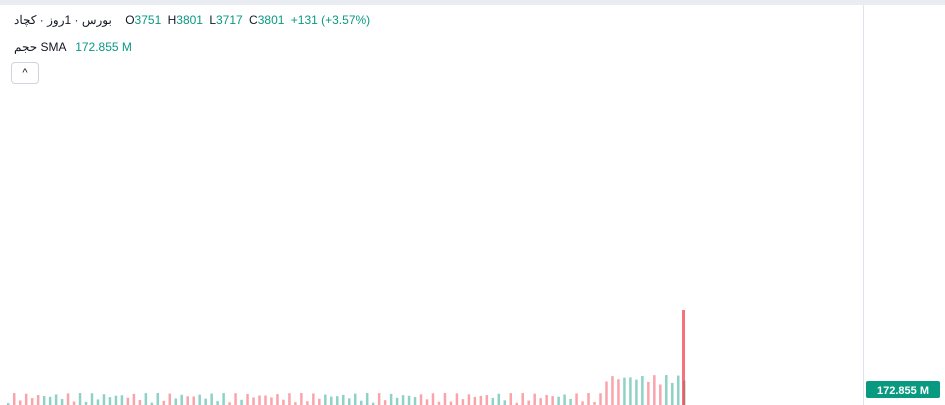 The image size is (945, 405). What do you see at coordinates (271, 20) in the screenshot?
I see `close-value: 3801` at bounding box center [271, 20].